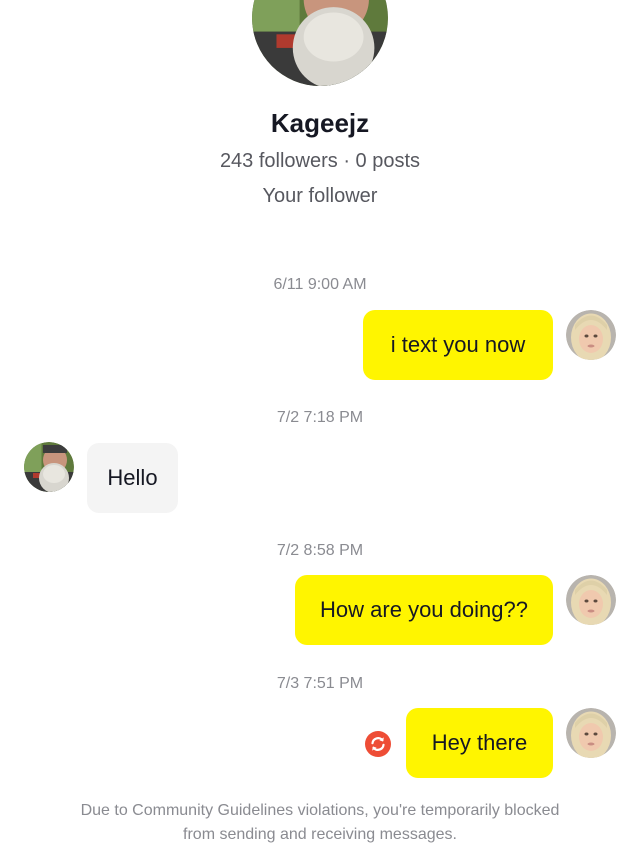 This screenshot has width=640, height=853. I want to click on message-timestamp: 7/2 7:18 PM, so click(320, 417).